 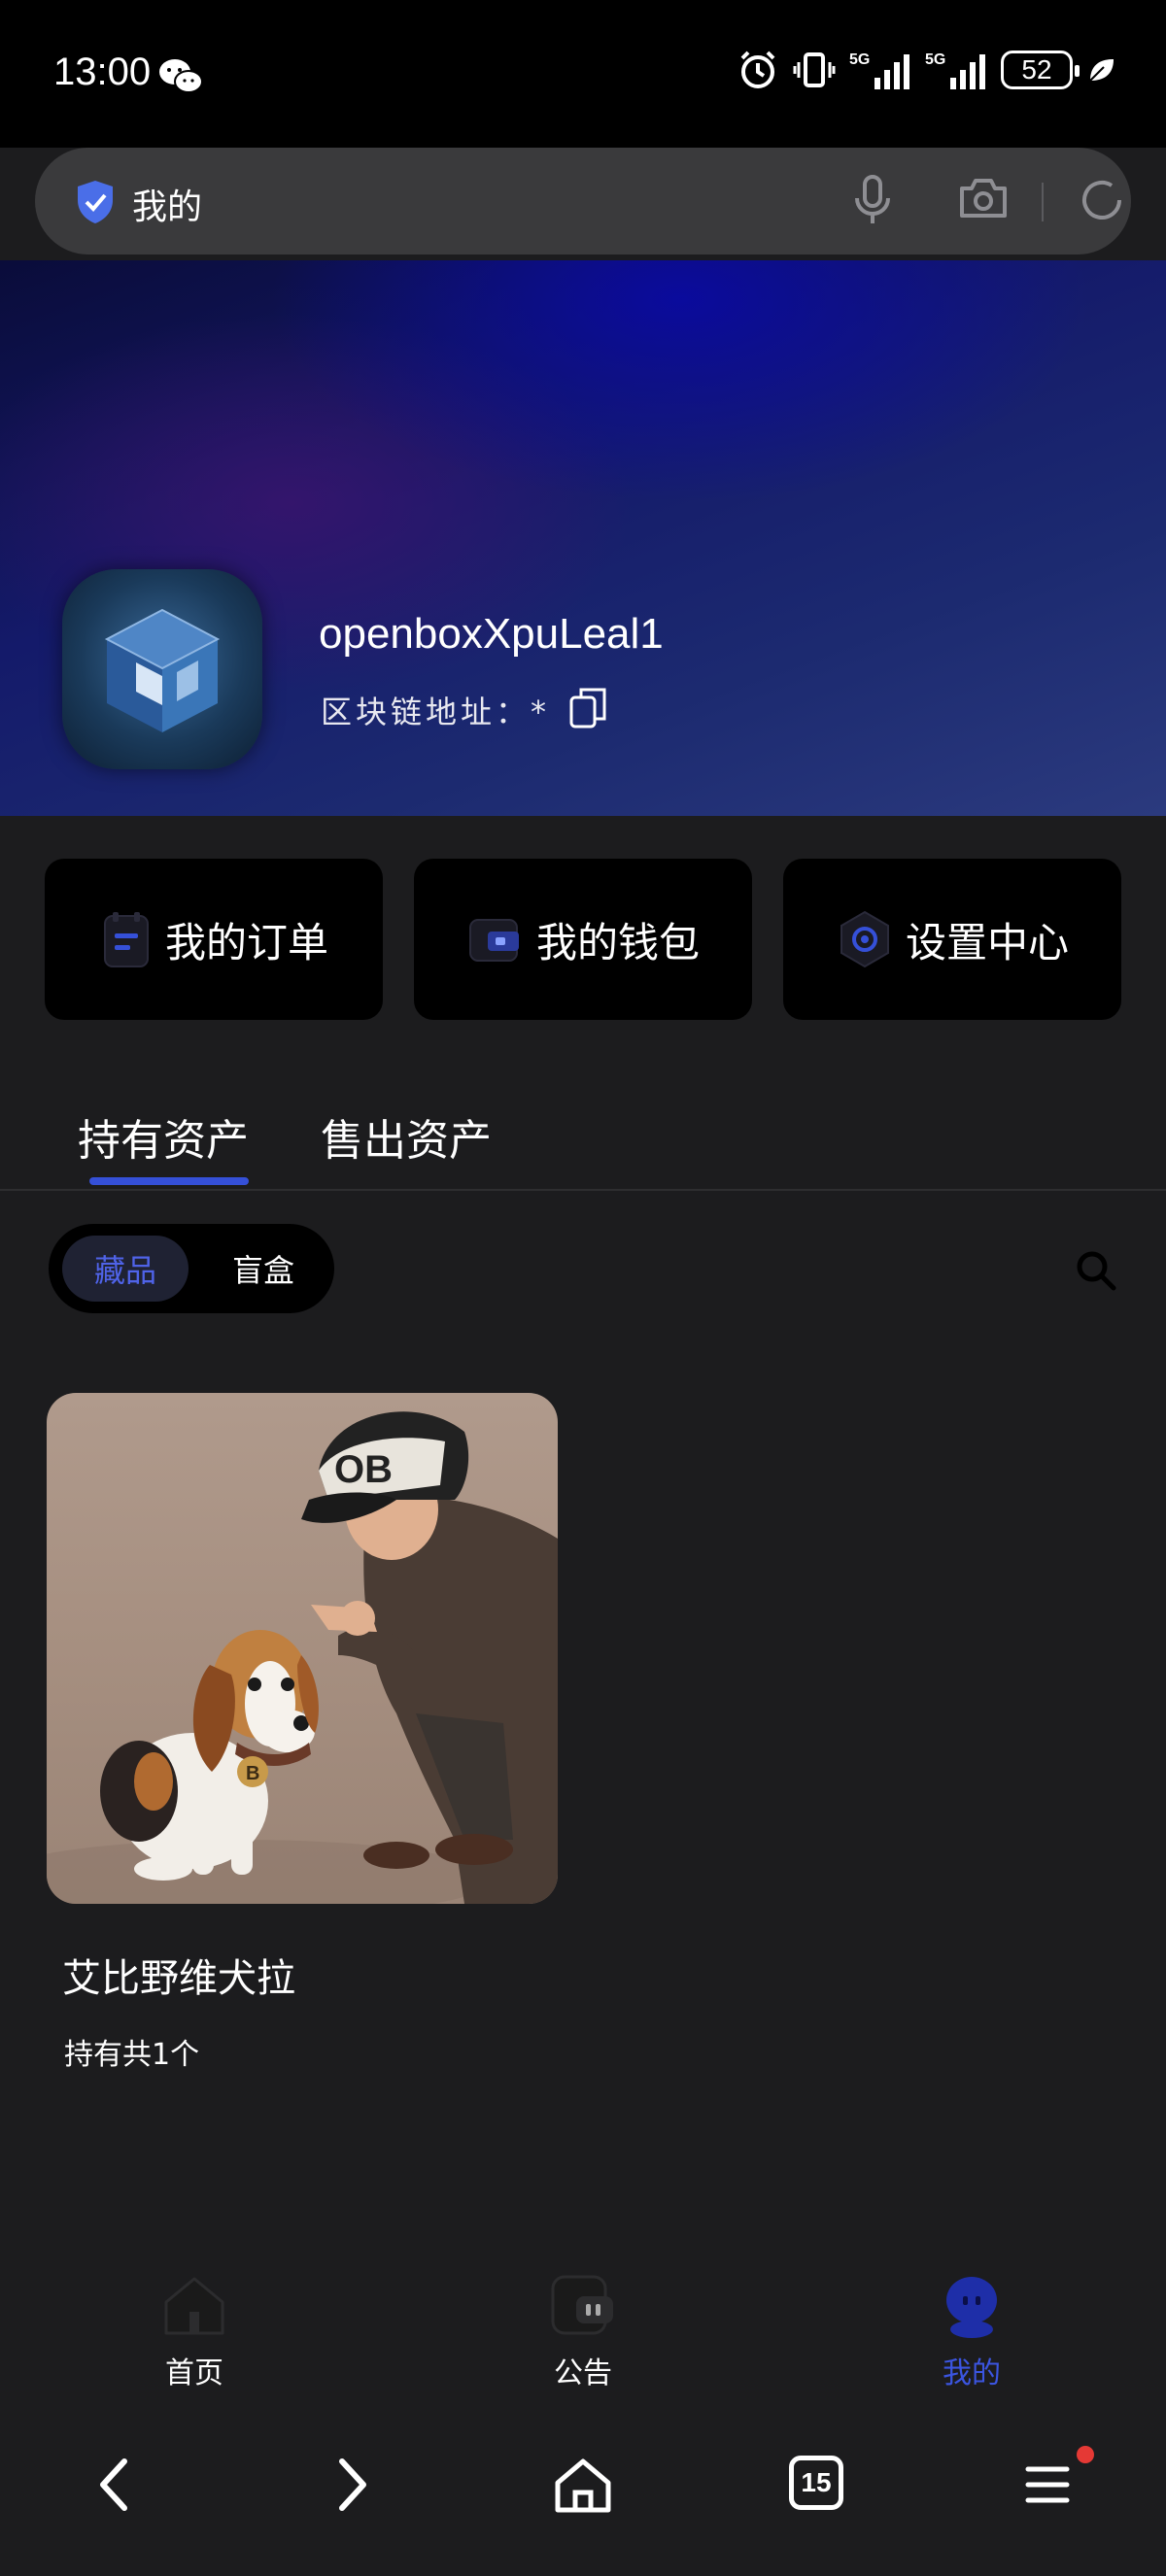 I want to click on nav-mine-label: 我的, so click(x=972, y=2373).